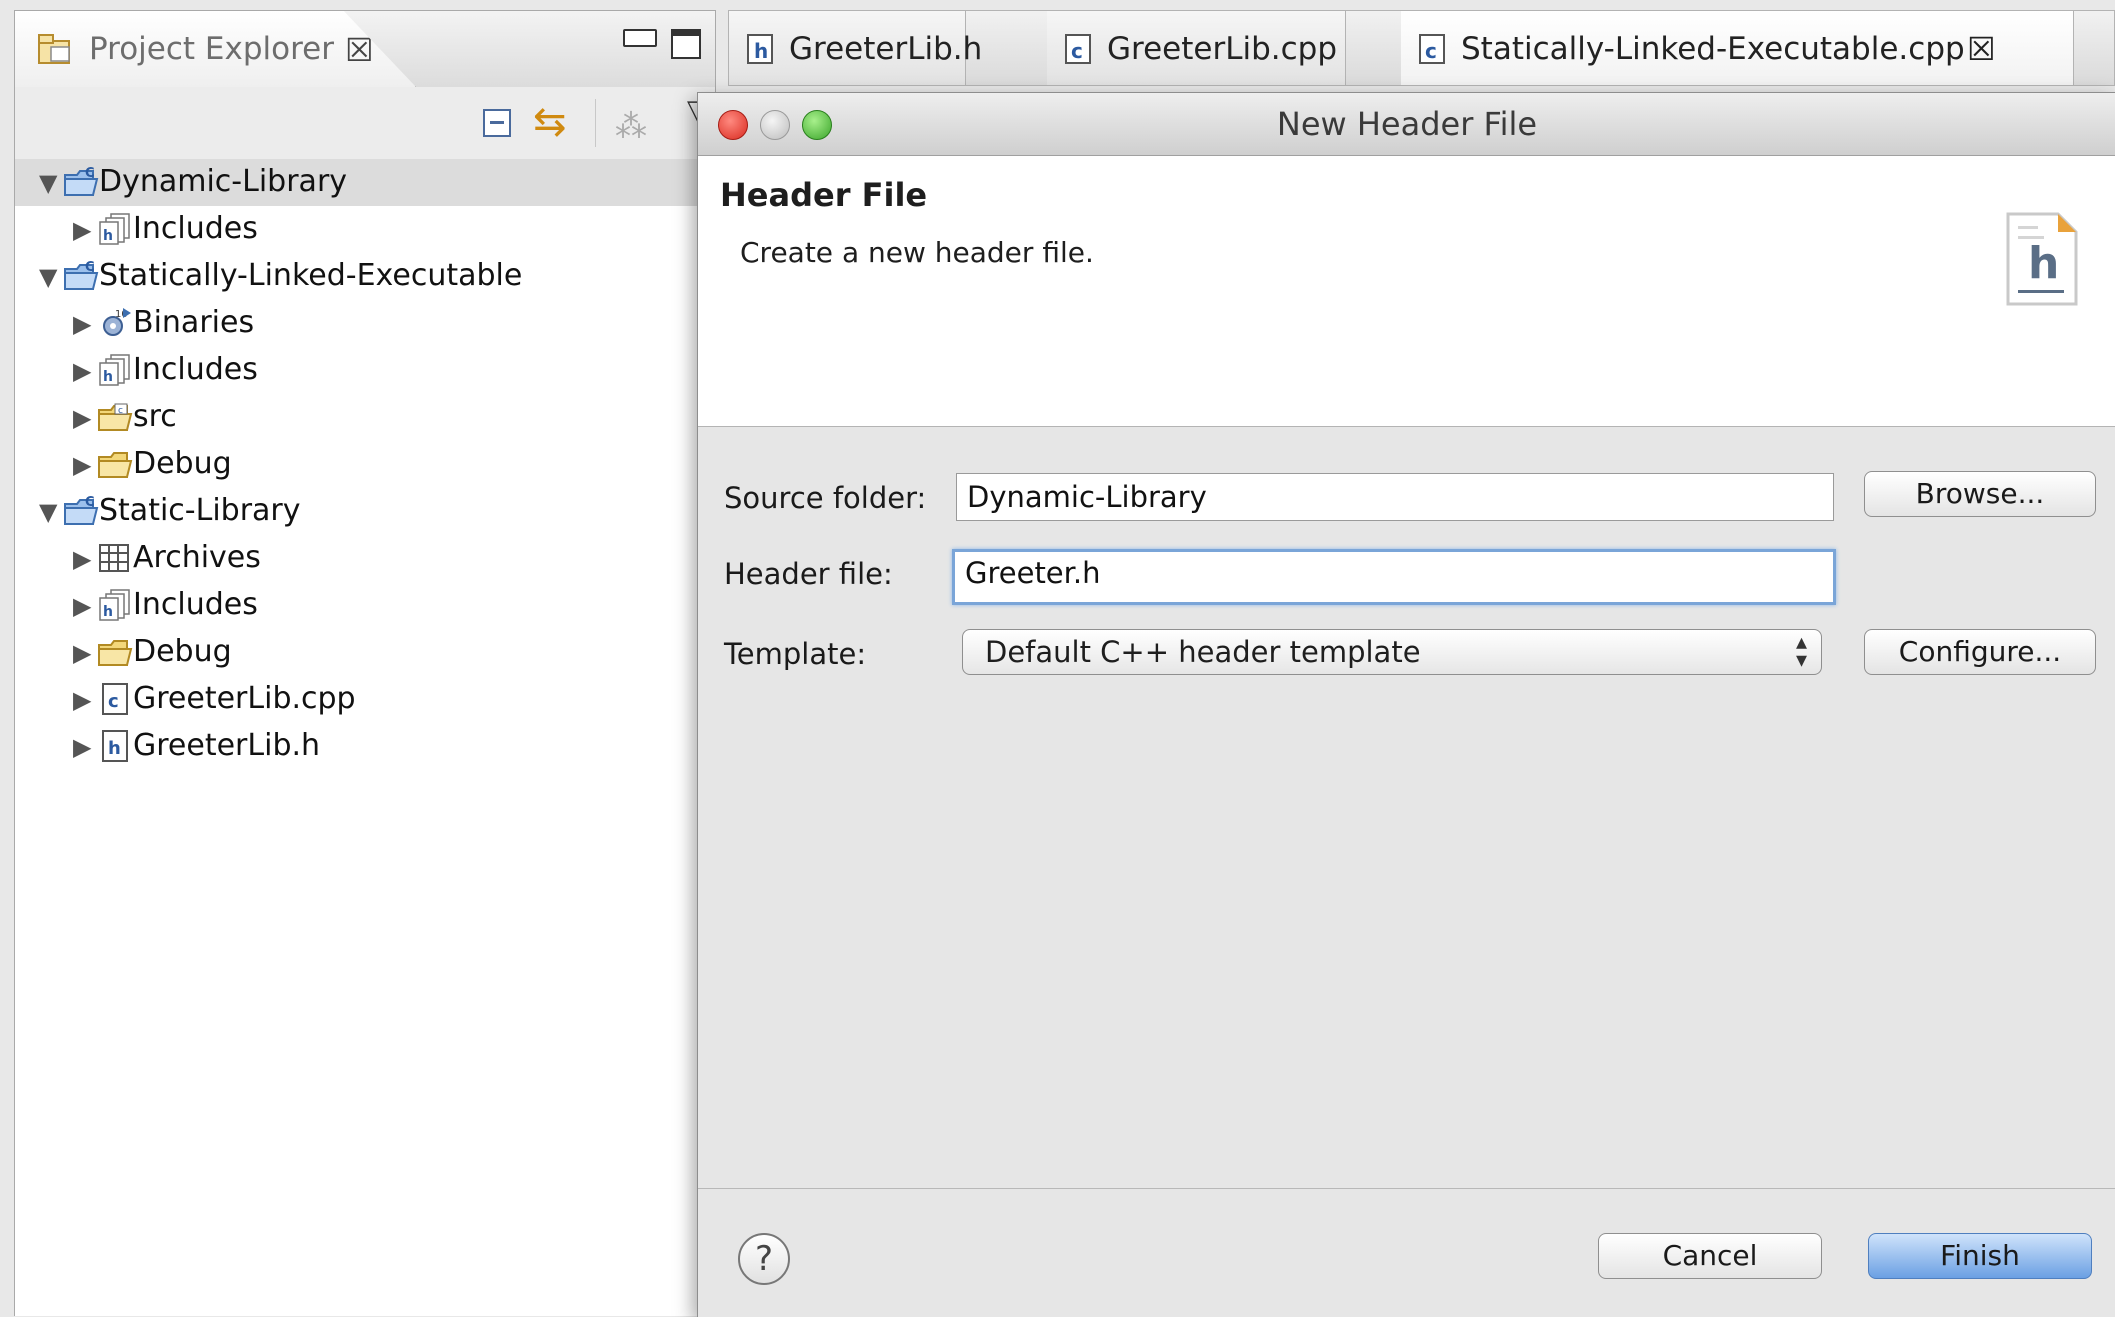 This screenshot has height=1317, width=2115. Describe the element at coordinates (886, 49) in the screenshot. I see `tab-label: GreeterLib.h` at that location.